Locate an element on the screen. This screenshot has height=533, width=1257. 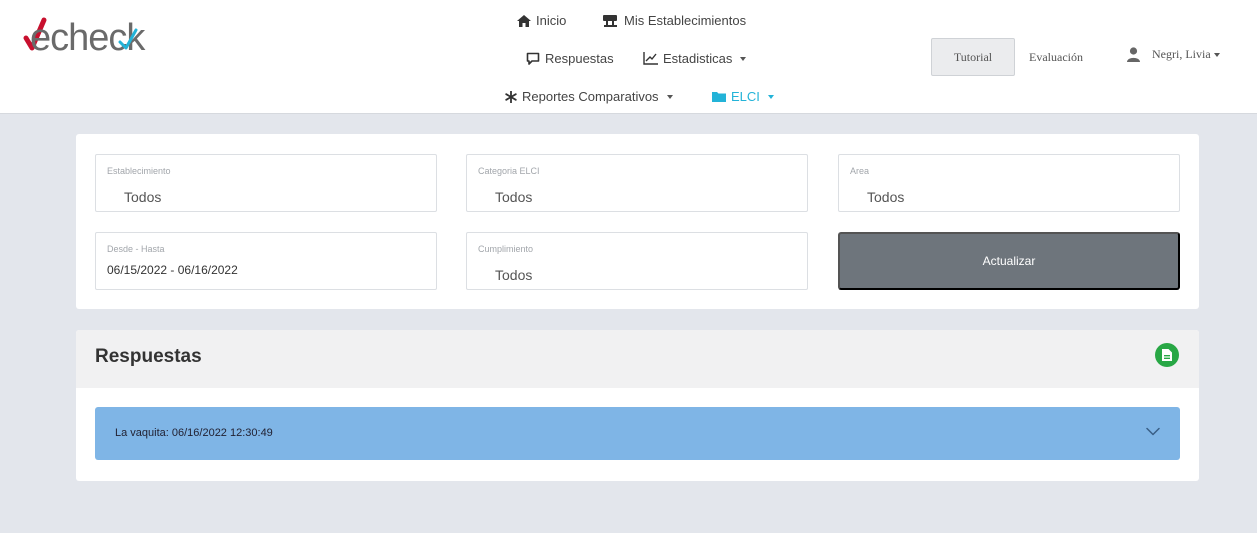
user-name: Negri, Livia is located at coordinates (1181, 54).